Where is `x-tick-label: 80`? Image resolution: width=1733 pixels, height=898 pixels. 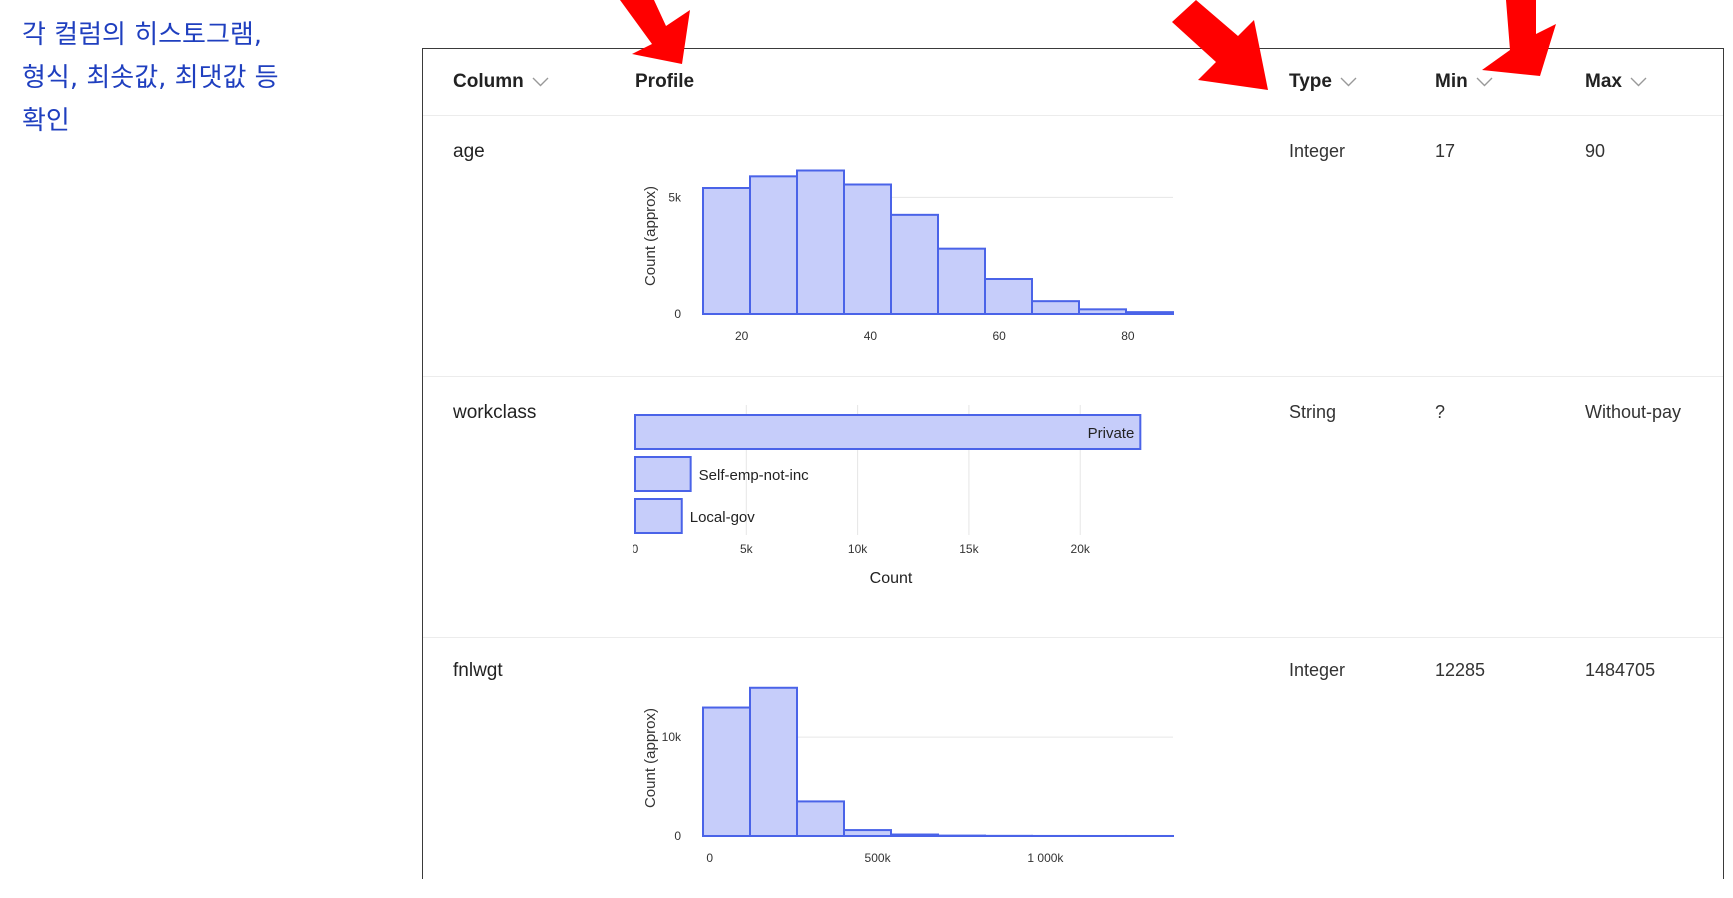 x-tick-label: 80 is located at coordinates (1128, 336).